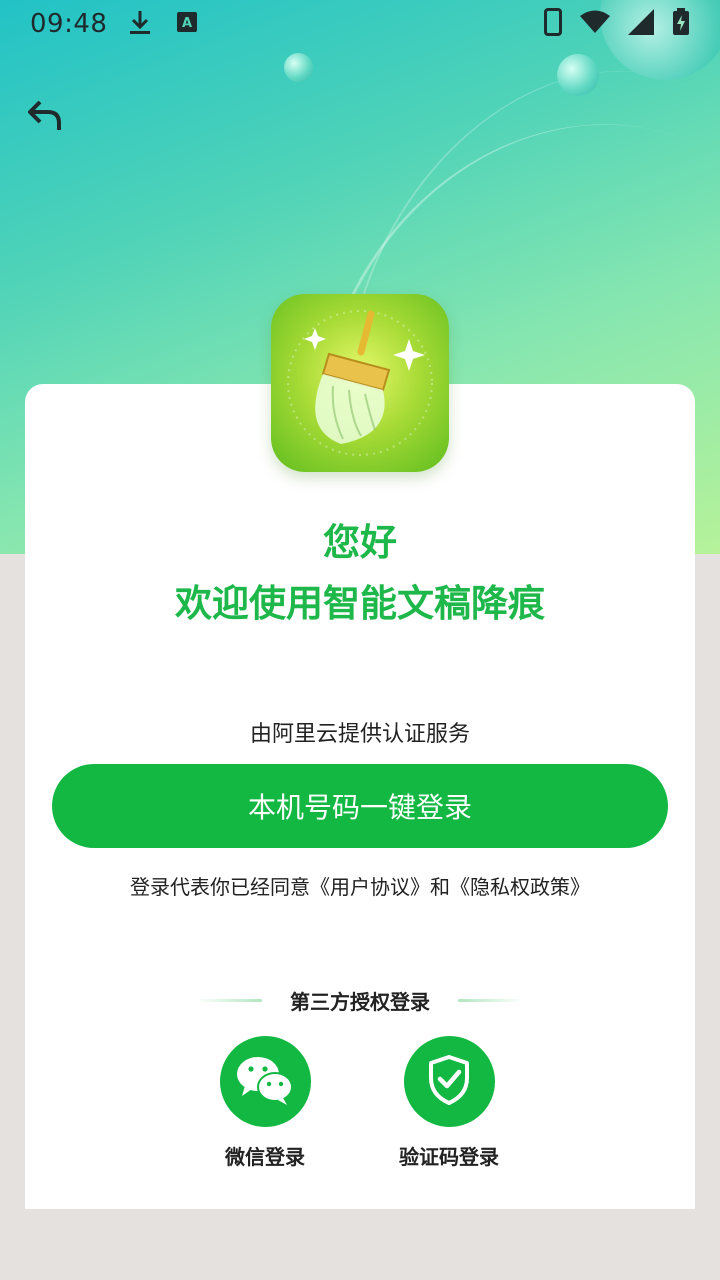 This screenshot has height=1280, width=720. I want to click on signal-icon, so click(641, 24).